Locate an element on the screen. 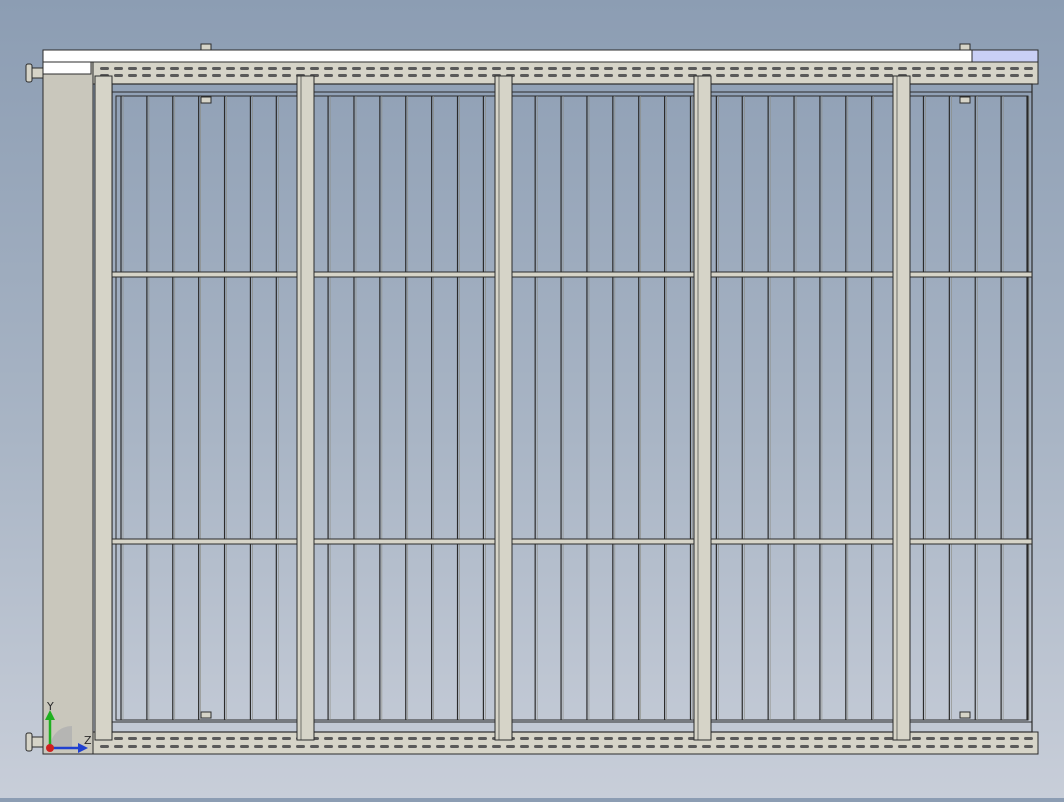  bolt-lower-right is located at coordinates (965, 715).